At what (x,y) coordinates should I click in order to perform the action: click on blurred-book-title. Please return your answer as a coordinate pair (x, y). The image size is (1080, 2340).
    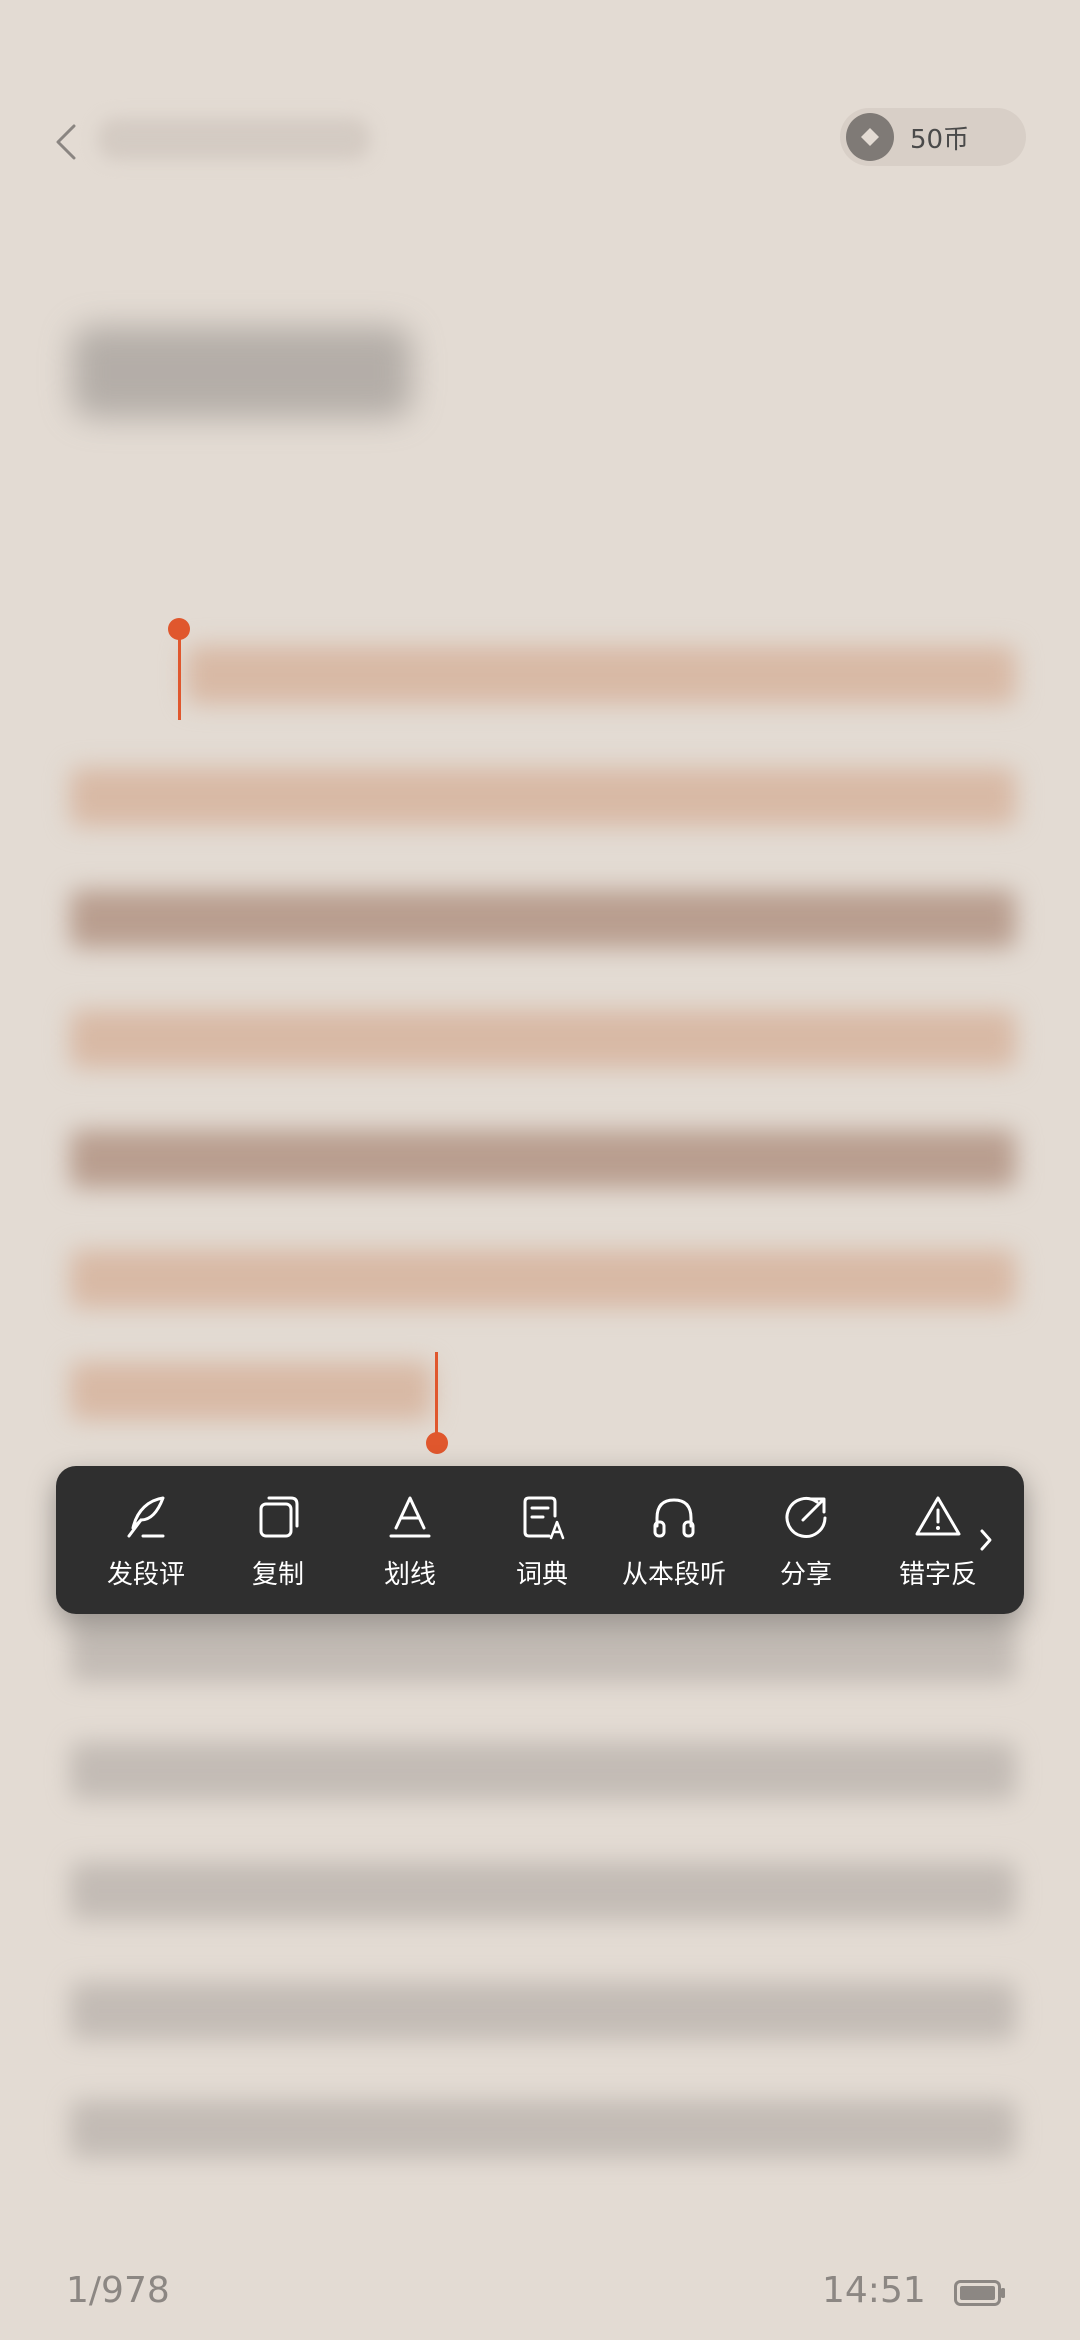
    Looking at the image, I should click on (234, 139).